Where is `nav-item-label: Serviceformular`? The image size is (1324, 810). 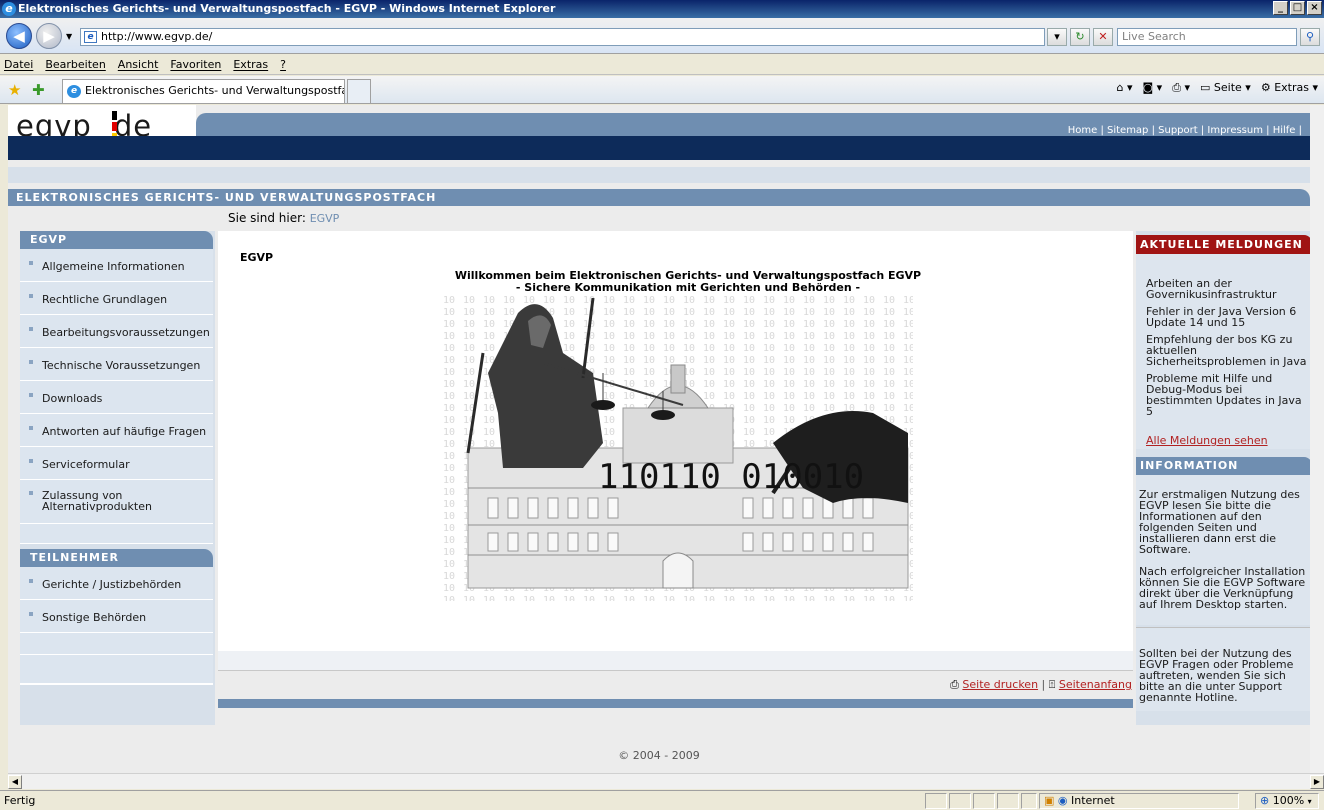 nav-item-label: Serviceformular is located at coordinates (86, 464).